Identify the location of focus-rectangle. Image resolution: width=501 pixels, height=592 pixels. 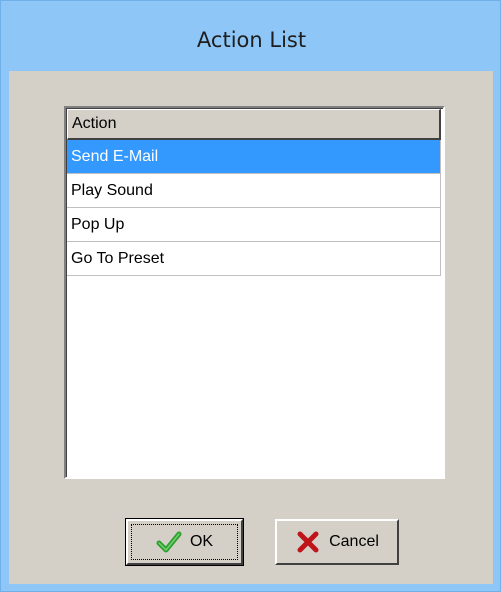
(184, 542).